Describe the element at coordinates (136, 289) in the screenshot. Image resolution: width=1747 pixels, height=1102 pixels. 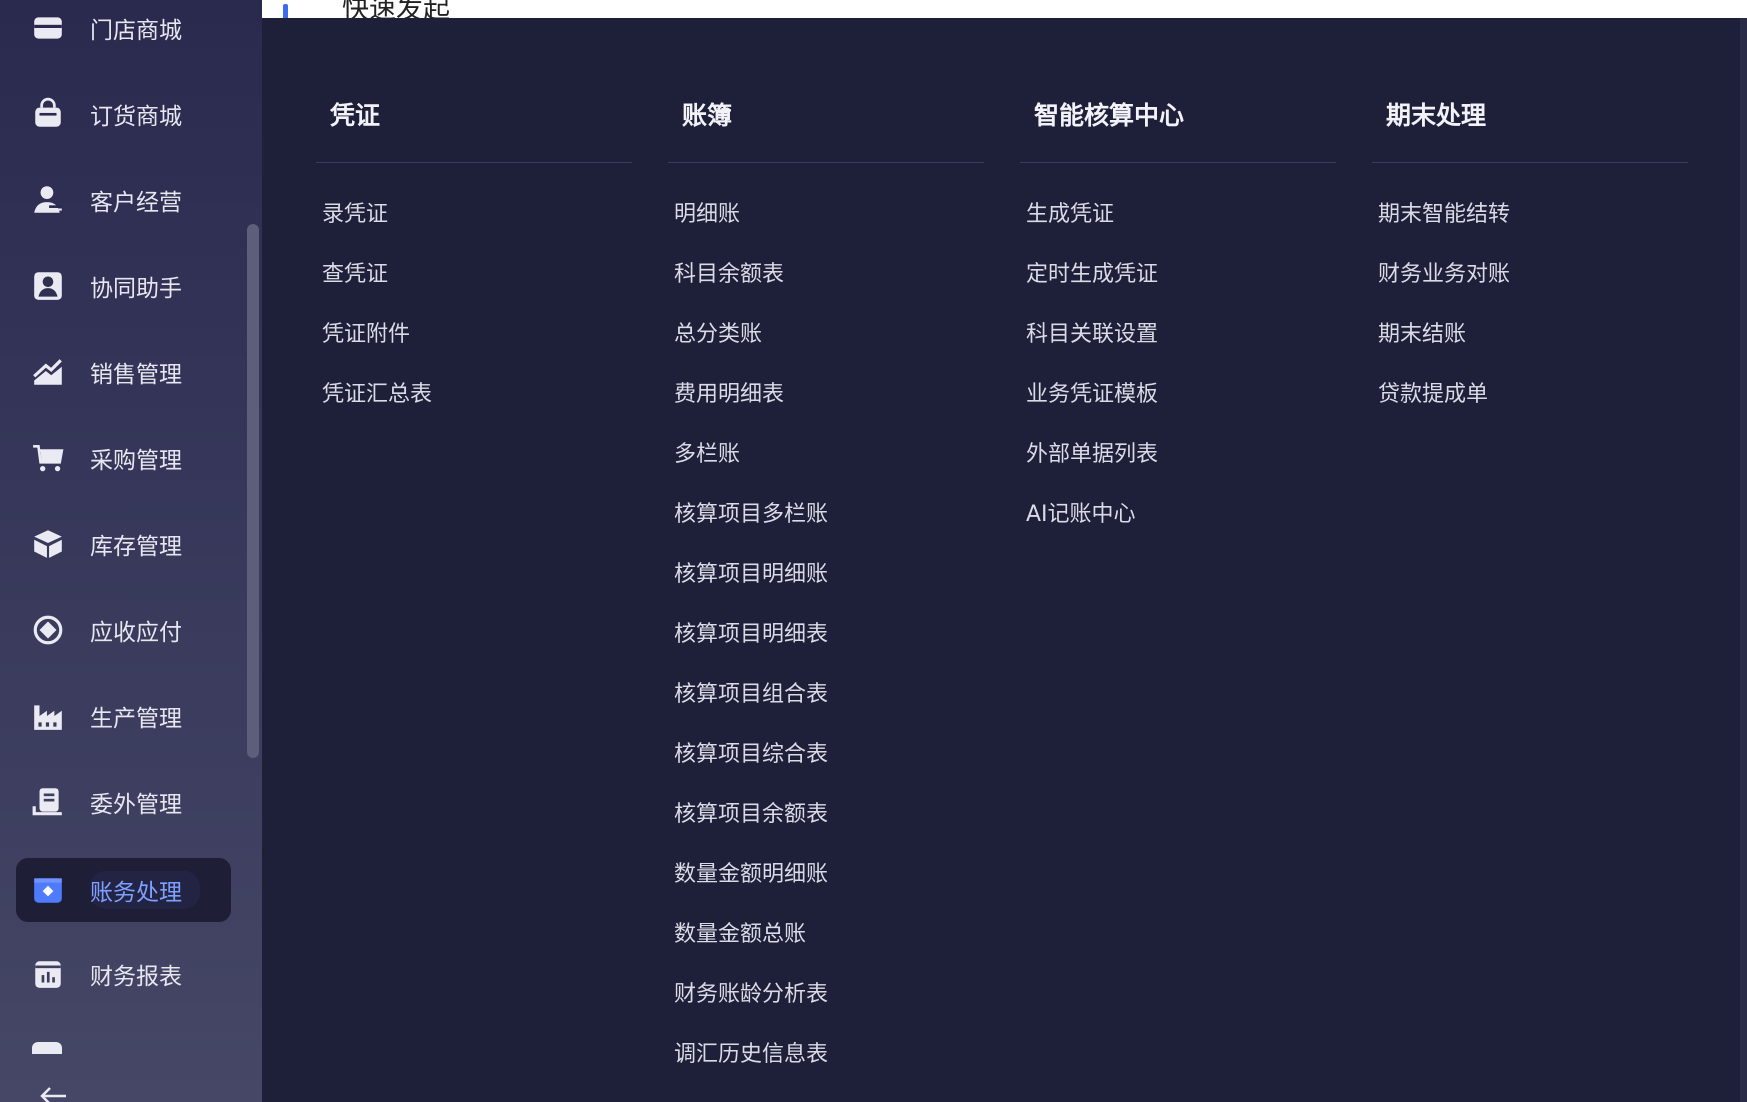
I see `sidebar-item-label: 协同助手` at that location.